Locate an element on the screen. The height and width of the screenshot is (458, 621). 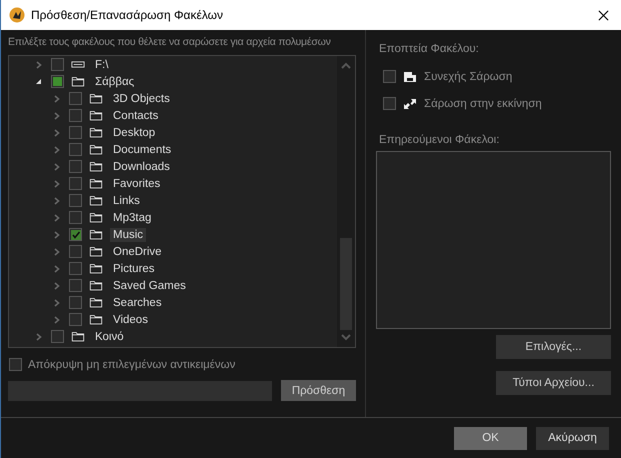
tree-item: Desktop is located at coordinates (134, 133).